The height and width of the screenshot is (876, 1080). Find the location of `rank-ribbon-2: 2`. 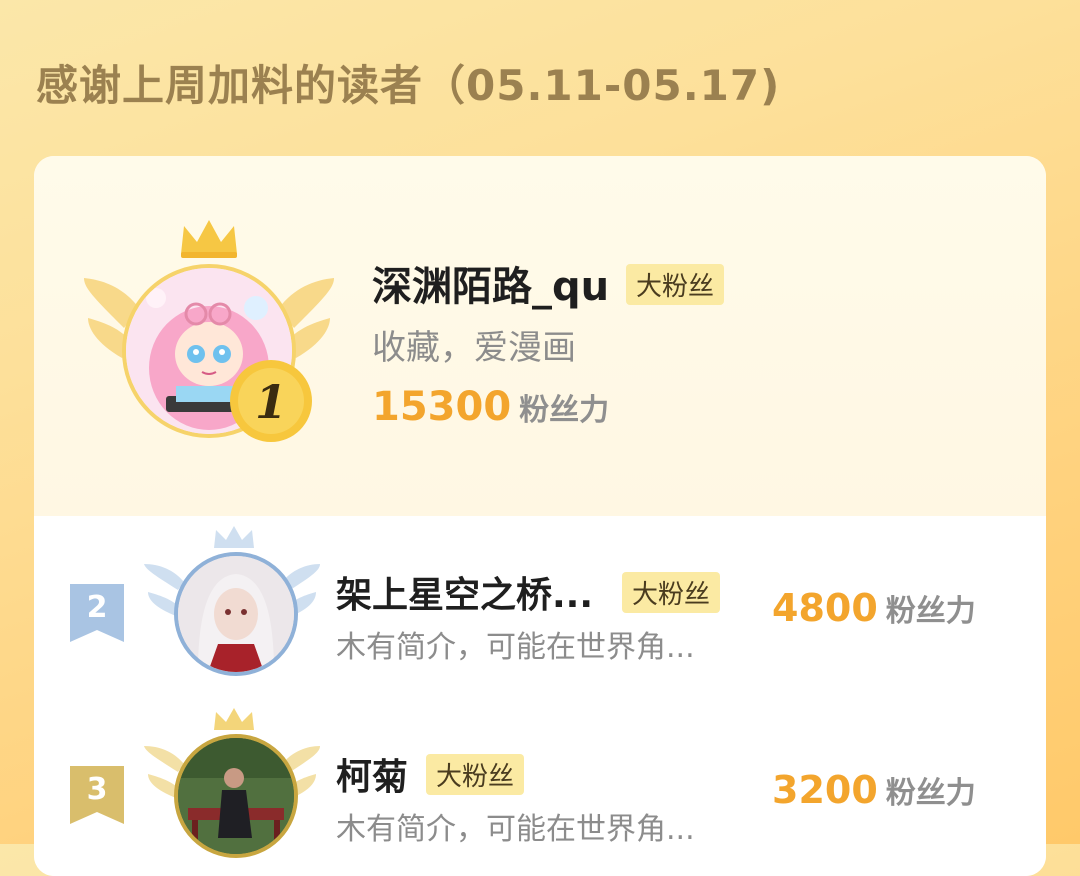

rank-ribbon-2: 2 is located at coordinates (97, 613).